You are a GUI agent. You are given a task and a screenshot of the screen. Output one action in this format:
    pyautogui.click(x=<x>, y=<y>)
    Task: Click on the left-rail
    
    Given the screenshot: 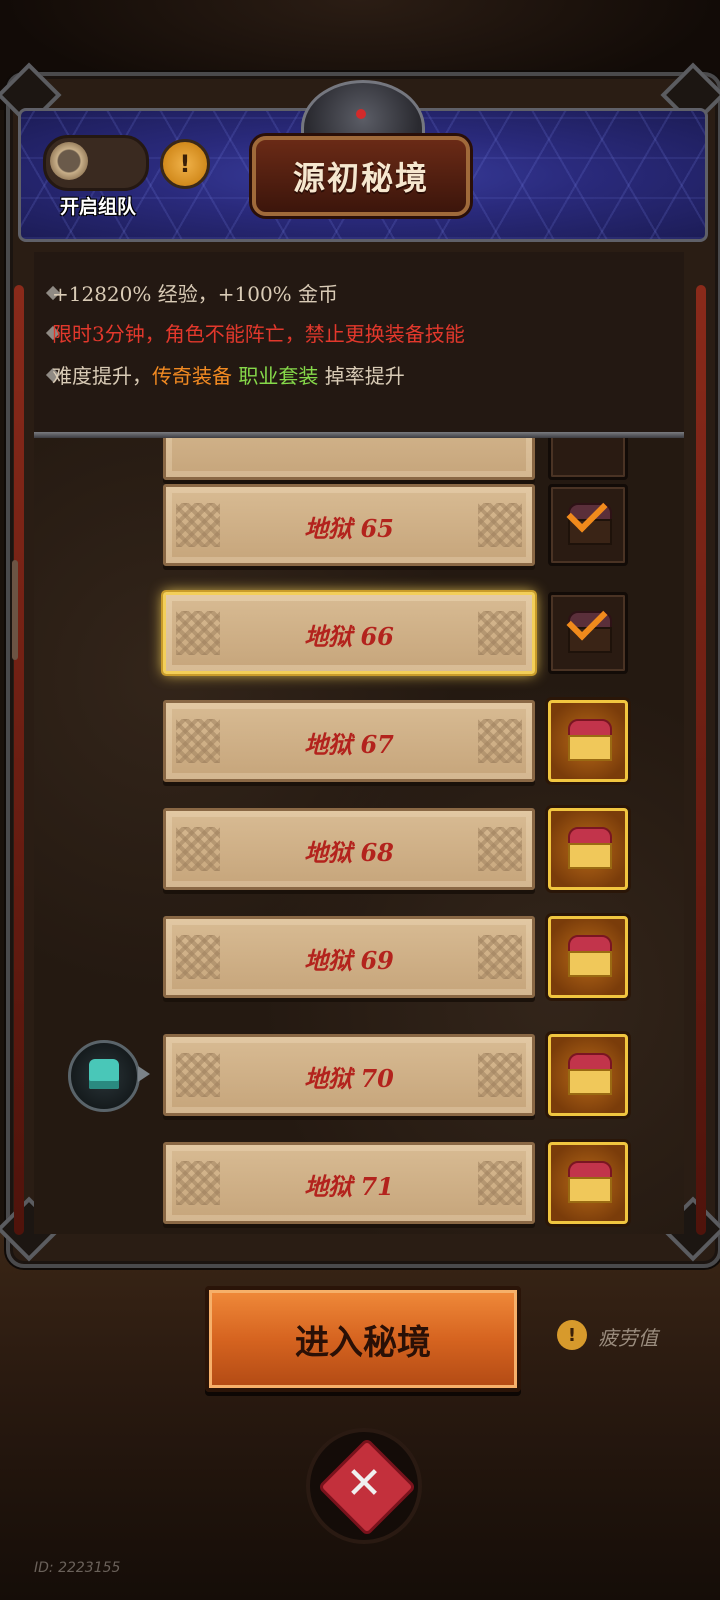 What is the action you would take?
    pyautogui.click(x=19, y=760)
    